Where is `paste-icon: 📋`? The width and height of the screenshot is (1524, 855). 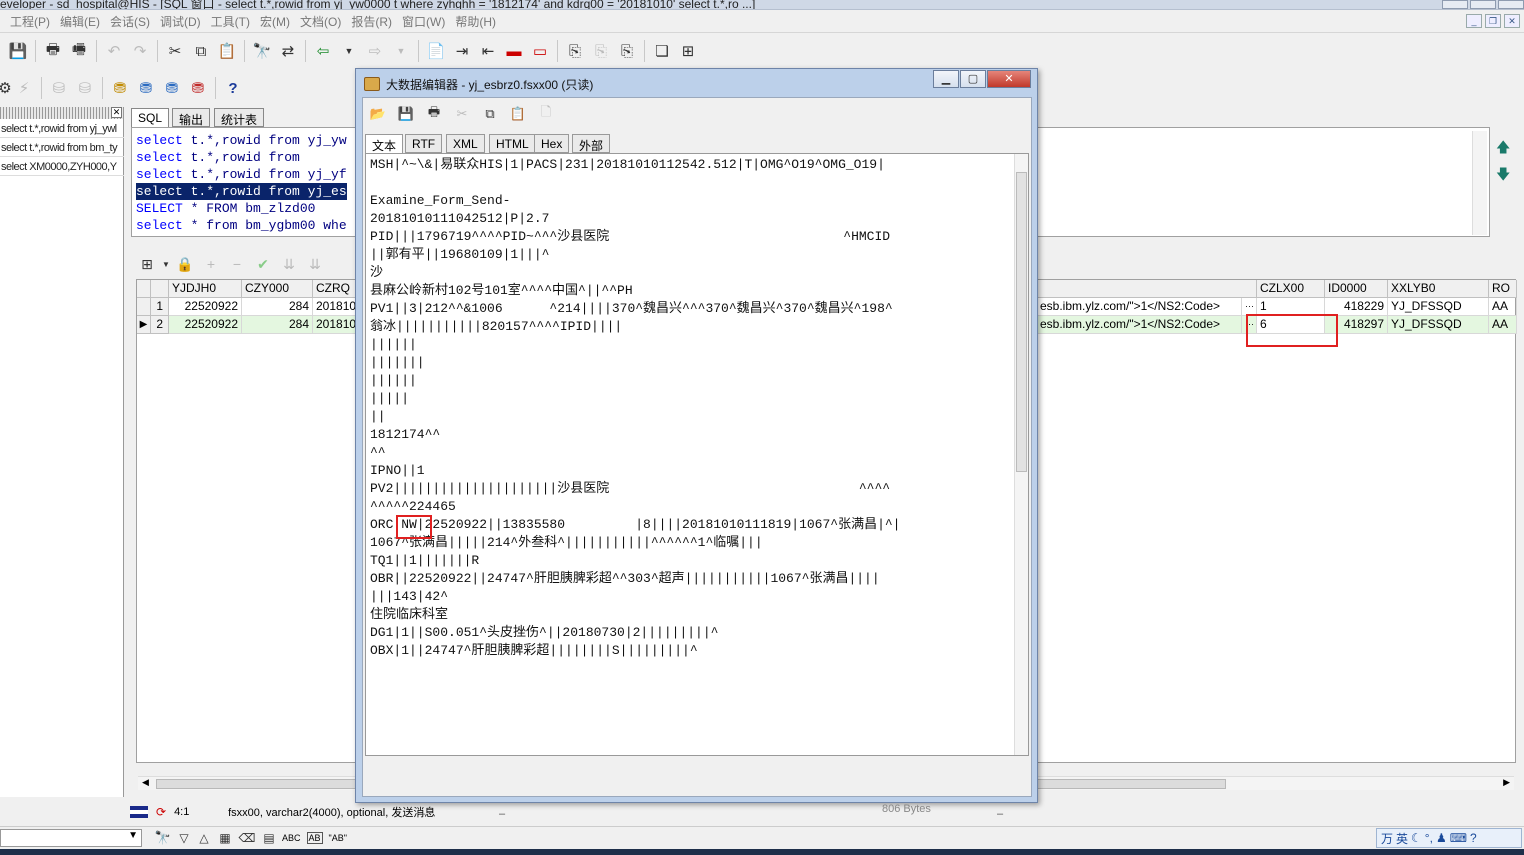
paste-icon: 📋 is located at coordinates (227, 51).